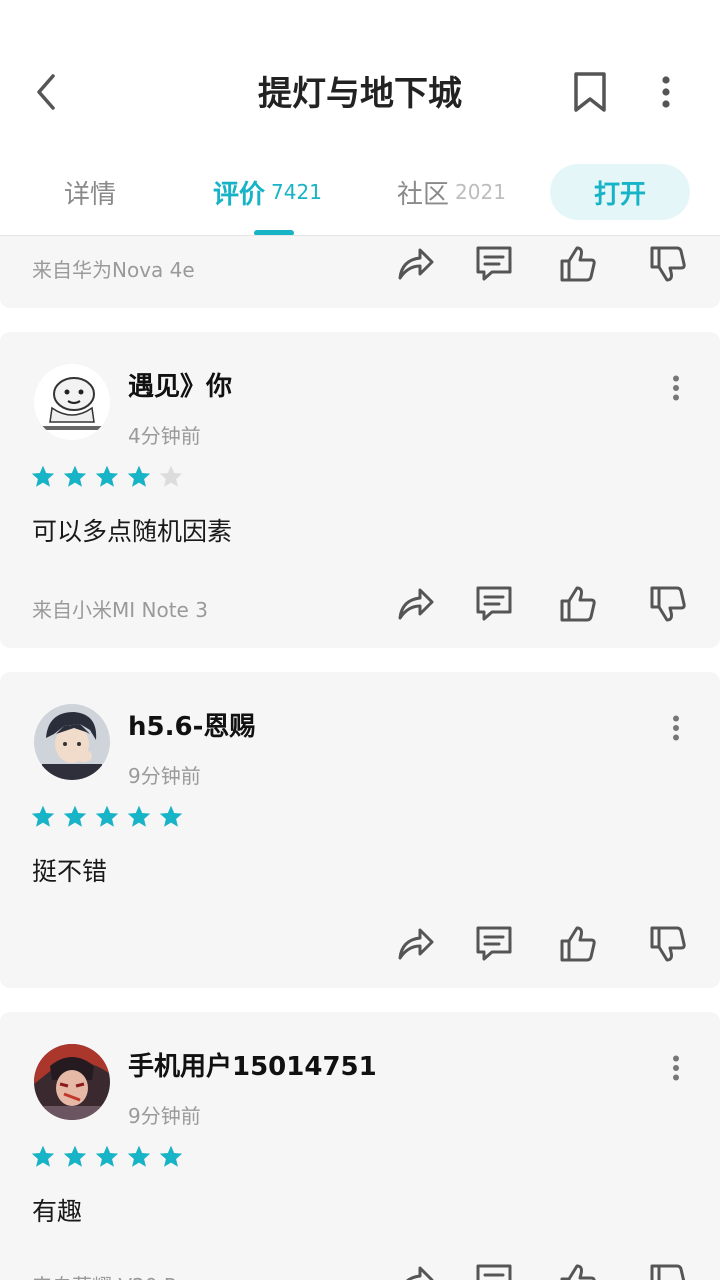 The width and height of the screenshot is (720, 1280). I want to click on tab-community: 社区 2021, so click(451, 192).